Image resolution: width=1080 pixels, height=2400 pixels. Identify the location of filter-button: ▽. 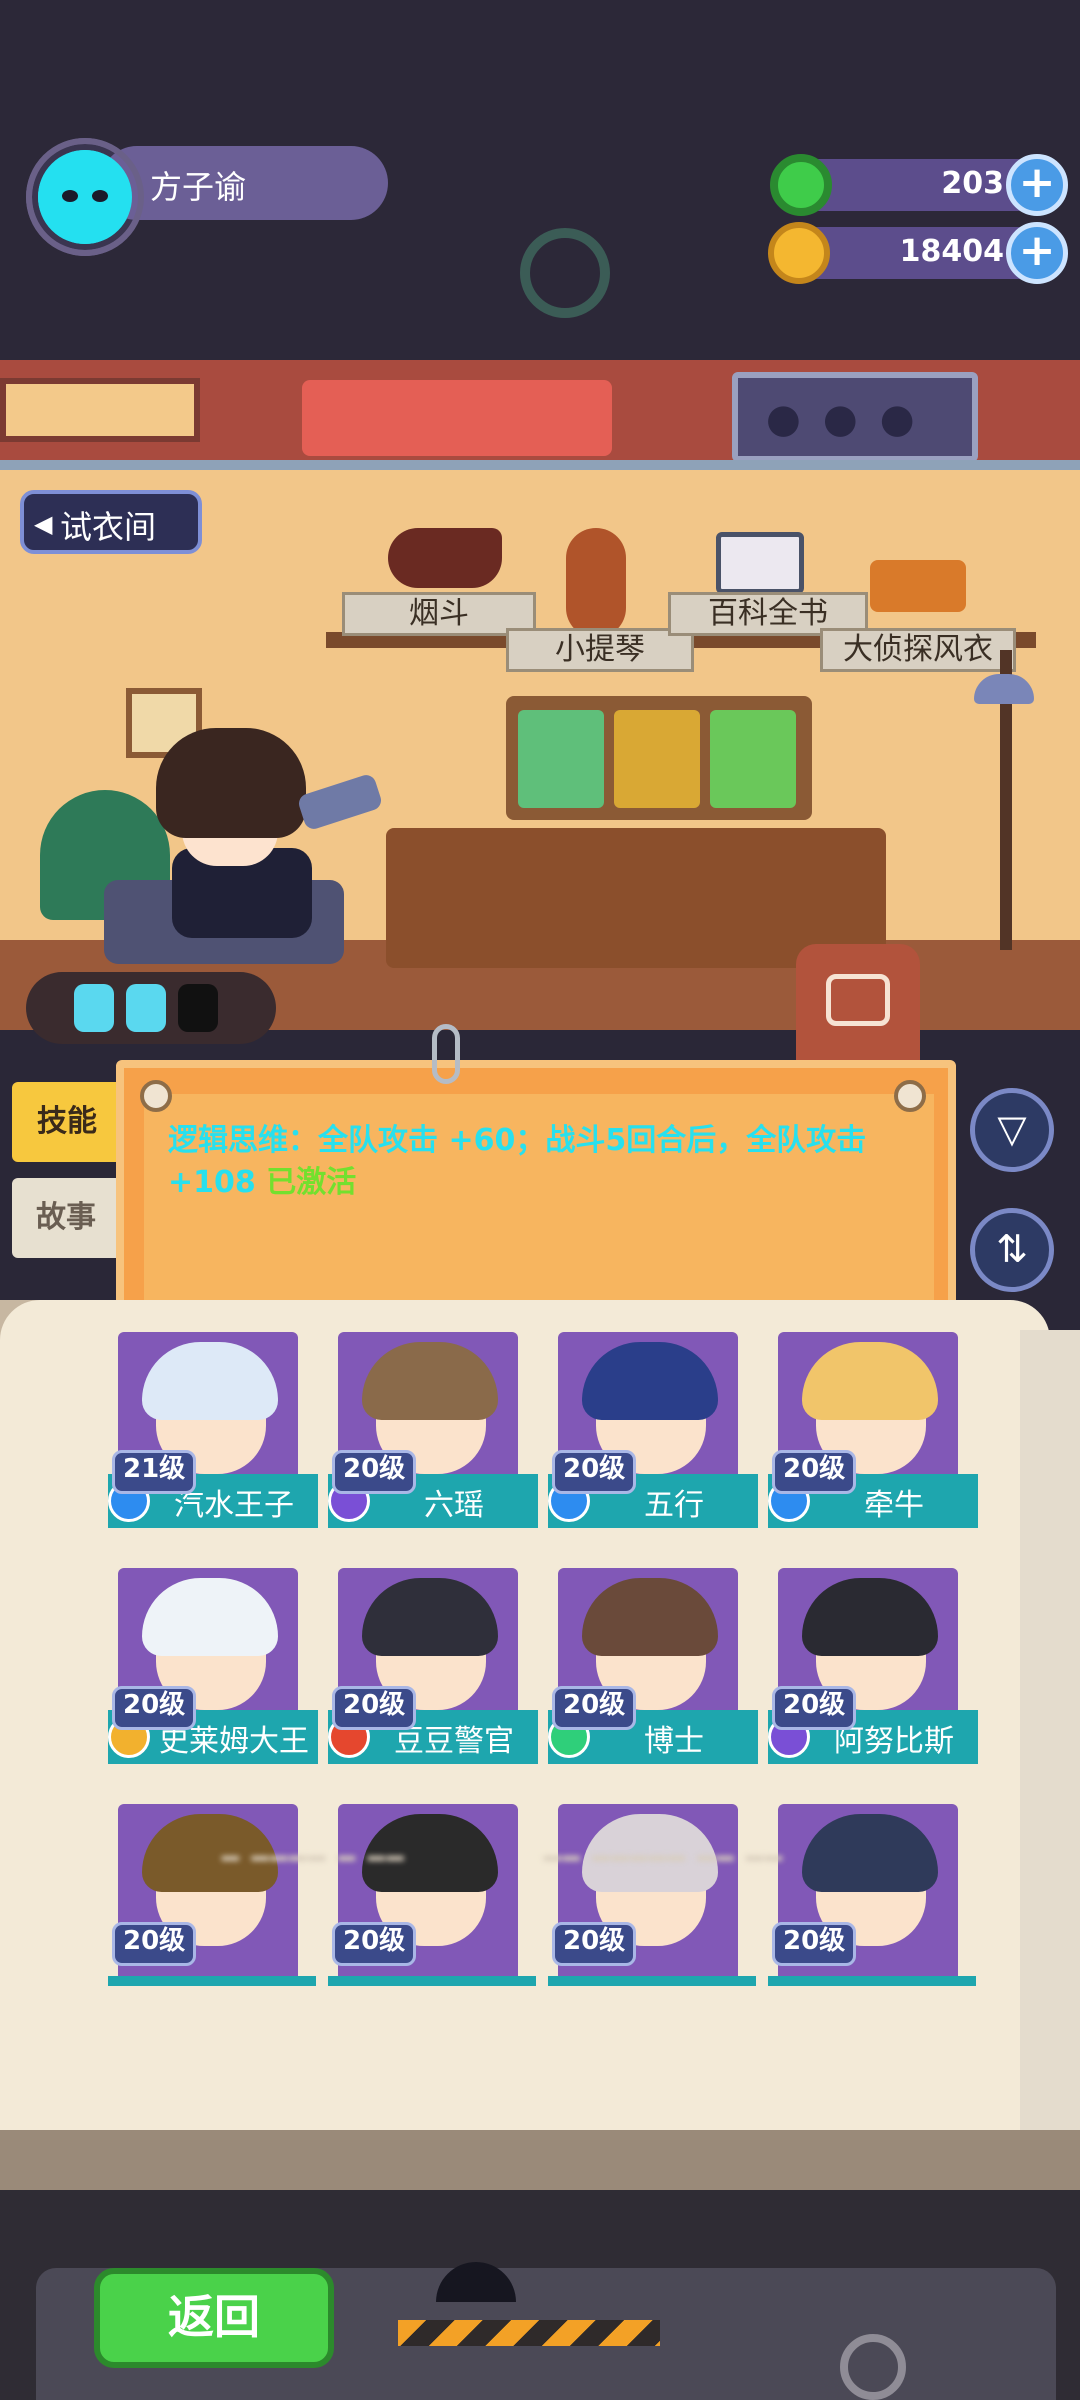
(1012, 1130).